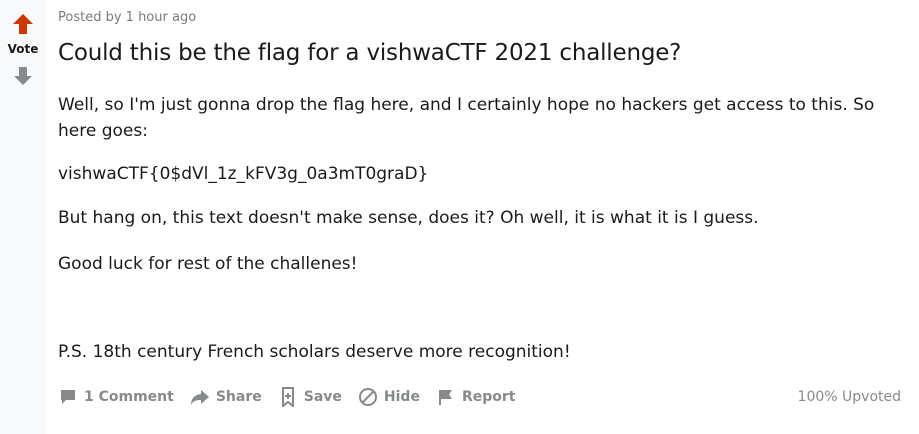 Image resolution: width=919 pixels, height=434 pixels. Describe the element at coordinates (200, 397) in the screenshot. I see `share-arrow-icon` at that location.